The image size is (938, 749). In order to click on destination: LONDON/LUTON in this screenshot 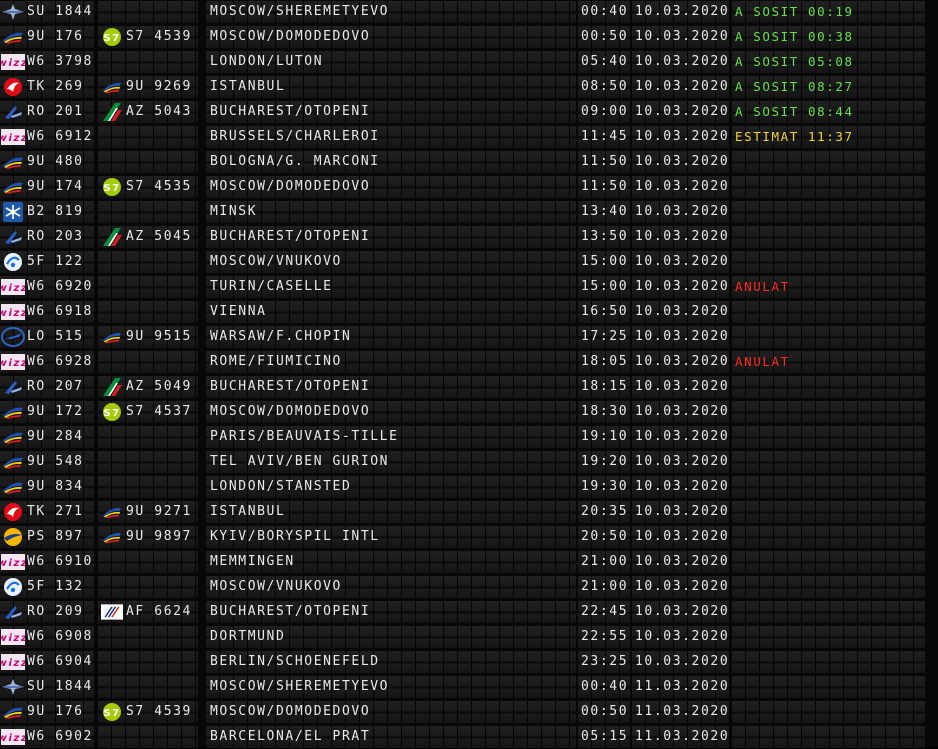, I will do `click(267, 61)`.